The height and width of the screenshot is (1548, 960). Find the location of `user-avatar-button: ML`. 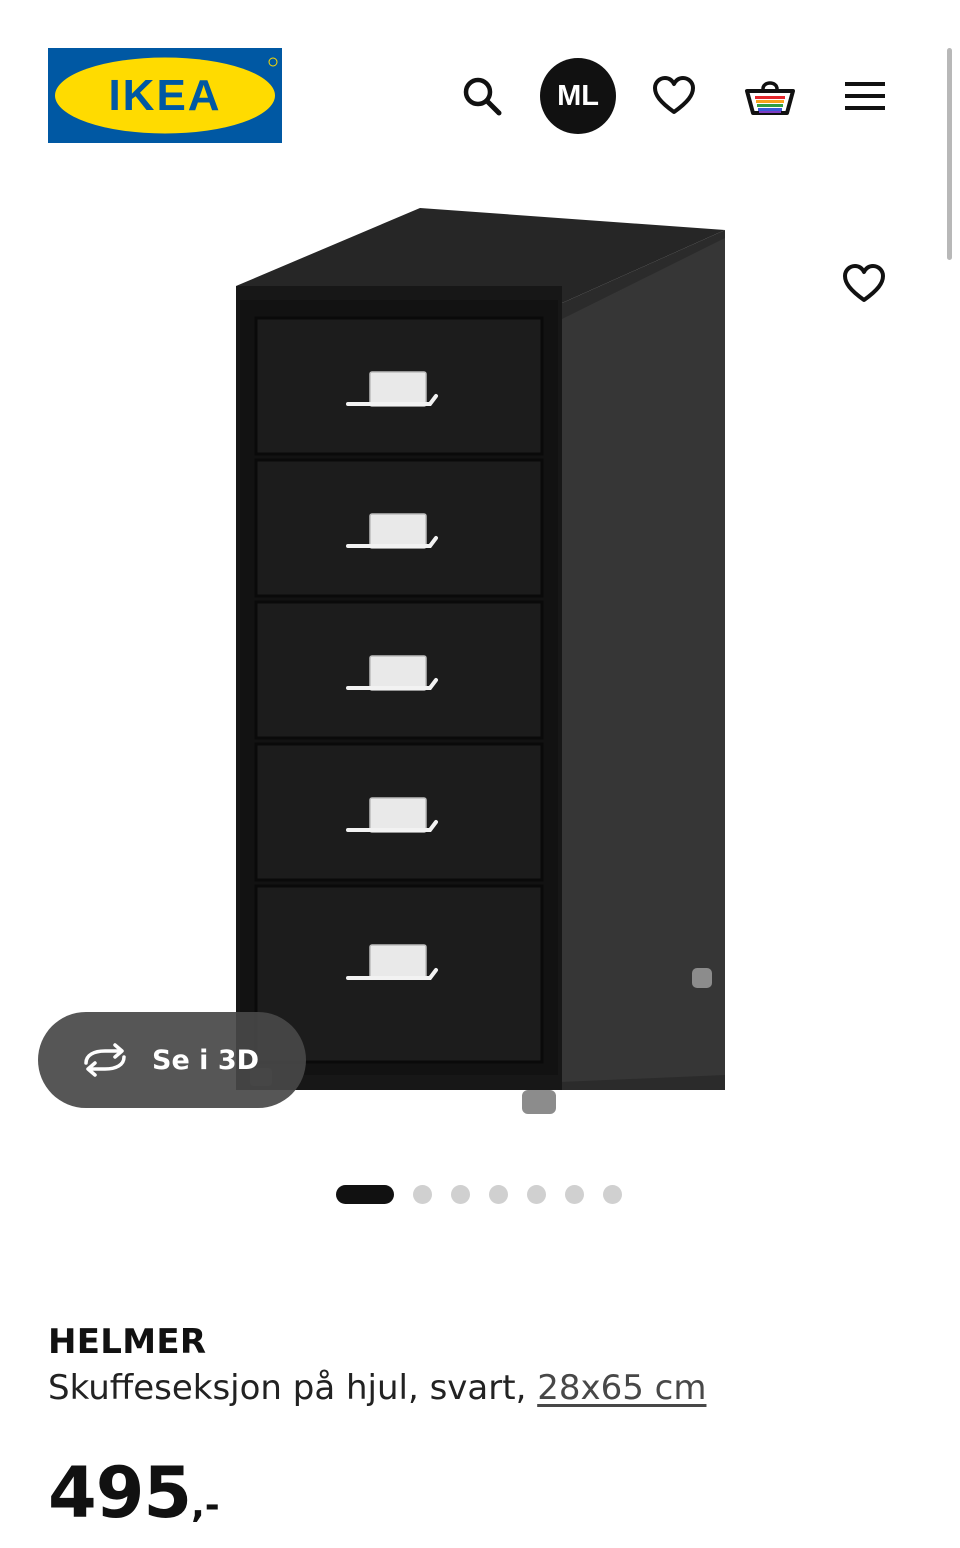

user-avatar-button: ML is located at coordinates (578, 96).